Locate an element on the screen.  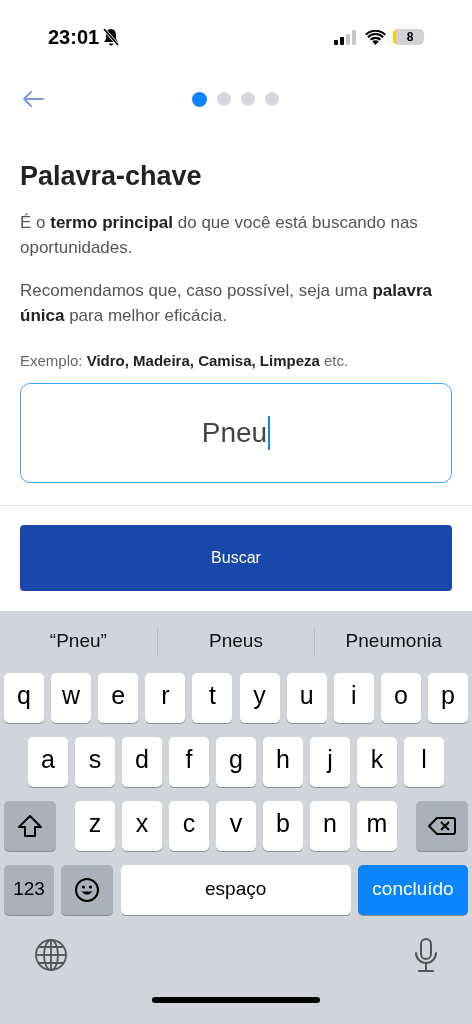
description-text: É o termo principal do que você está buscando nas oportunidades. is located at coordinates (219, 235).